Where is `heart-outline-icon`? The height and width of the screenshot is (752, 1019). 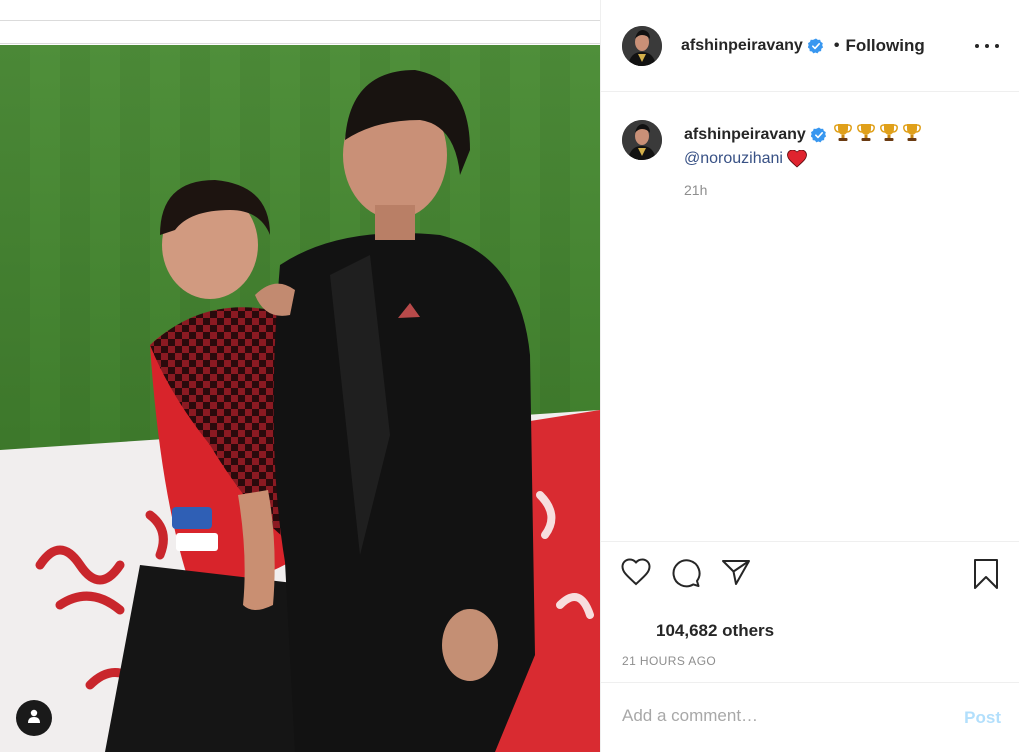 heart-outline-icon is located at coordinates (636, 574).